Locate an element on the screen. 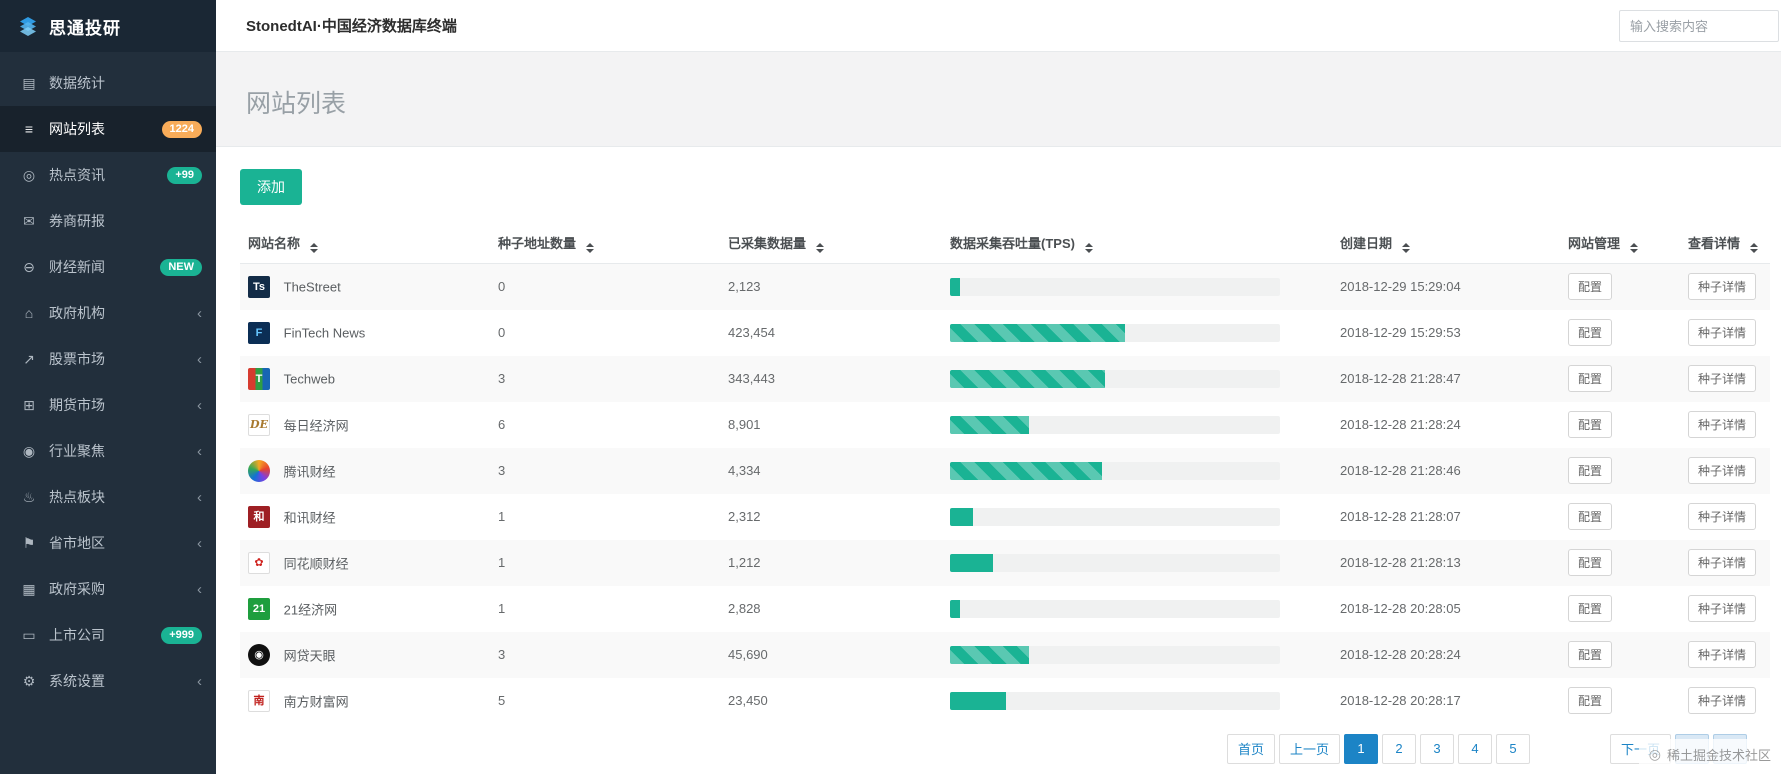 This screenshot has width=1781, height=774. globe-icon: ◎ is located at coordinates (29, 174).